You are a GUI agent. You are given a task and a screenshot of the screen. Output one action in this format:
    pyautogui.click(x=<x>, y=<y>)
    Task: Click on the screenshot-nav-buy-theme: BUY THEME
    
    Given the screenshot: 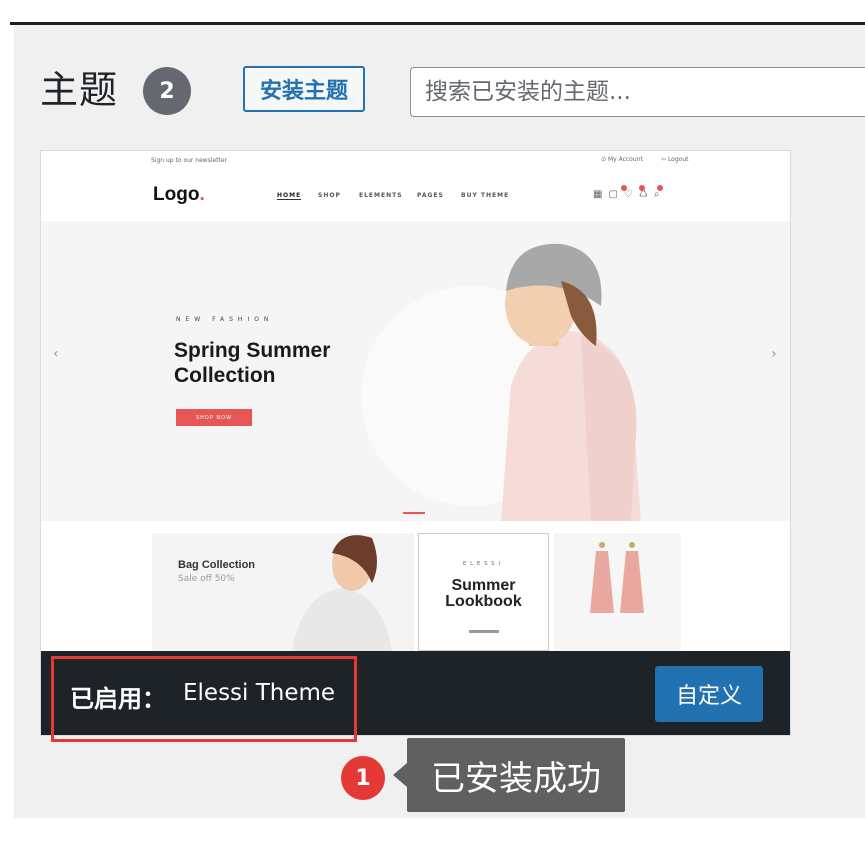 What is the action you would take?
    pyautogui.click(x=485, y=195)
    